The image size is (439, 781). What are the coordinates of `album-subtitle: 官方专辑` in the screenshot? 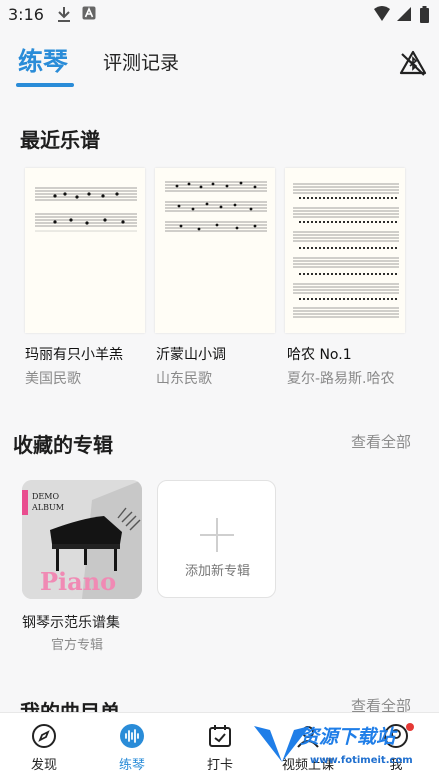 It's located at (77, 645).